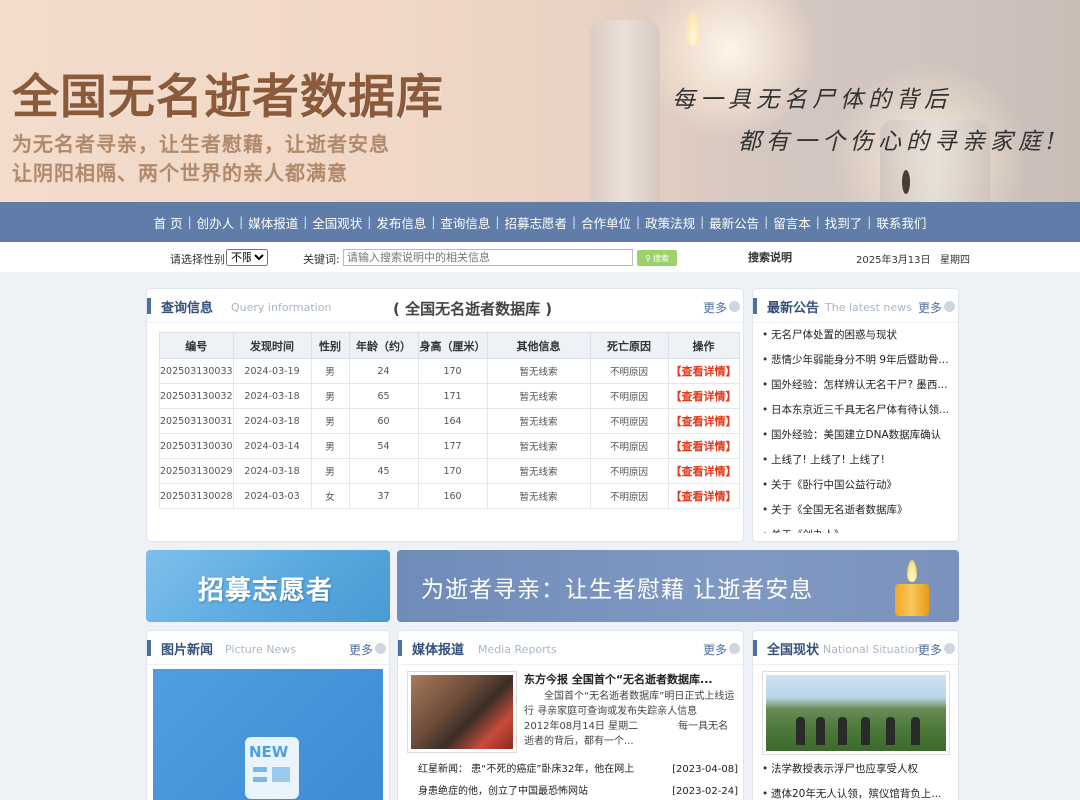 The width and height of the screenshot is (1080, 800). Describe the element at coordinates (538, 345) in the screenshot. I see `table-header-cell: 其他信息` at that location.